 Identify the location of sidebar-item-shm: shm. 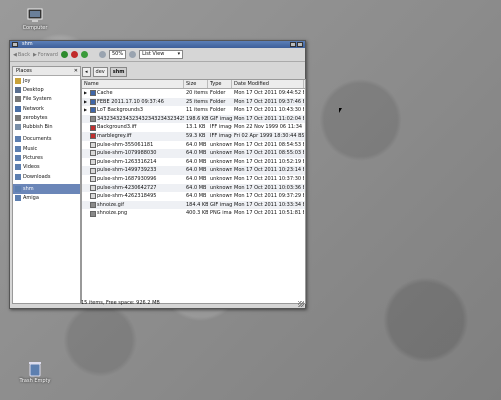
(46, 189).